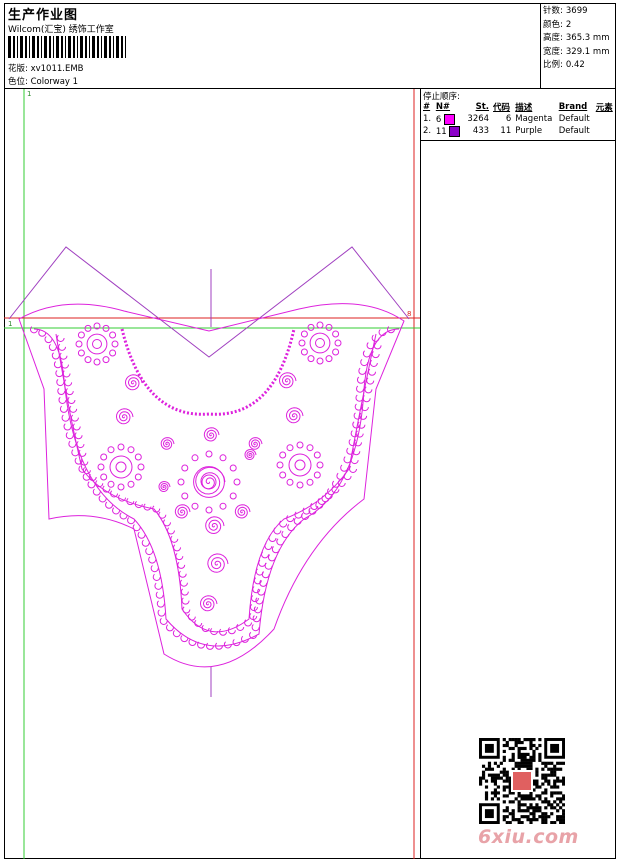 The height and width of the screenshot is (860, 620). I want to click on table-header-row: # N# St. 代码 描述 Brand 元素, so click(518, 107).